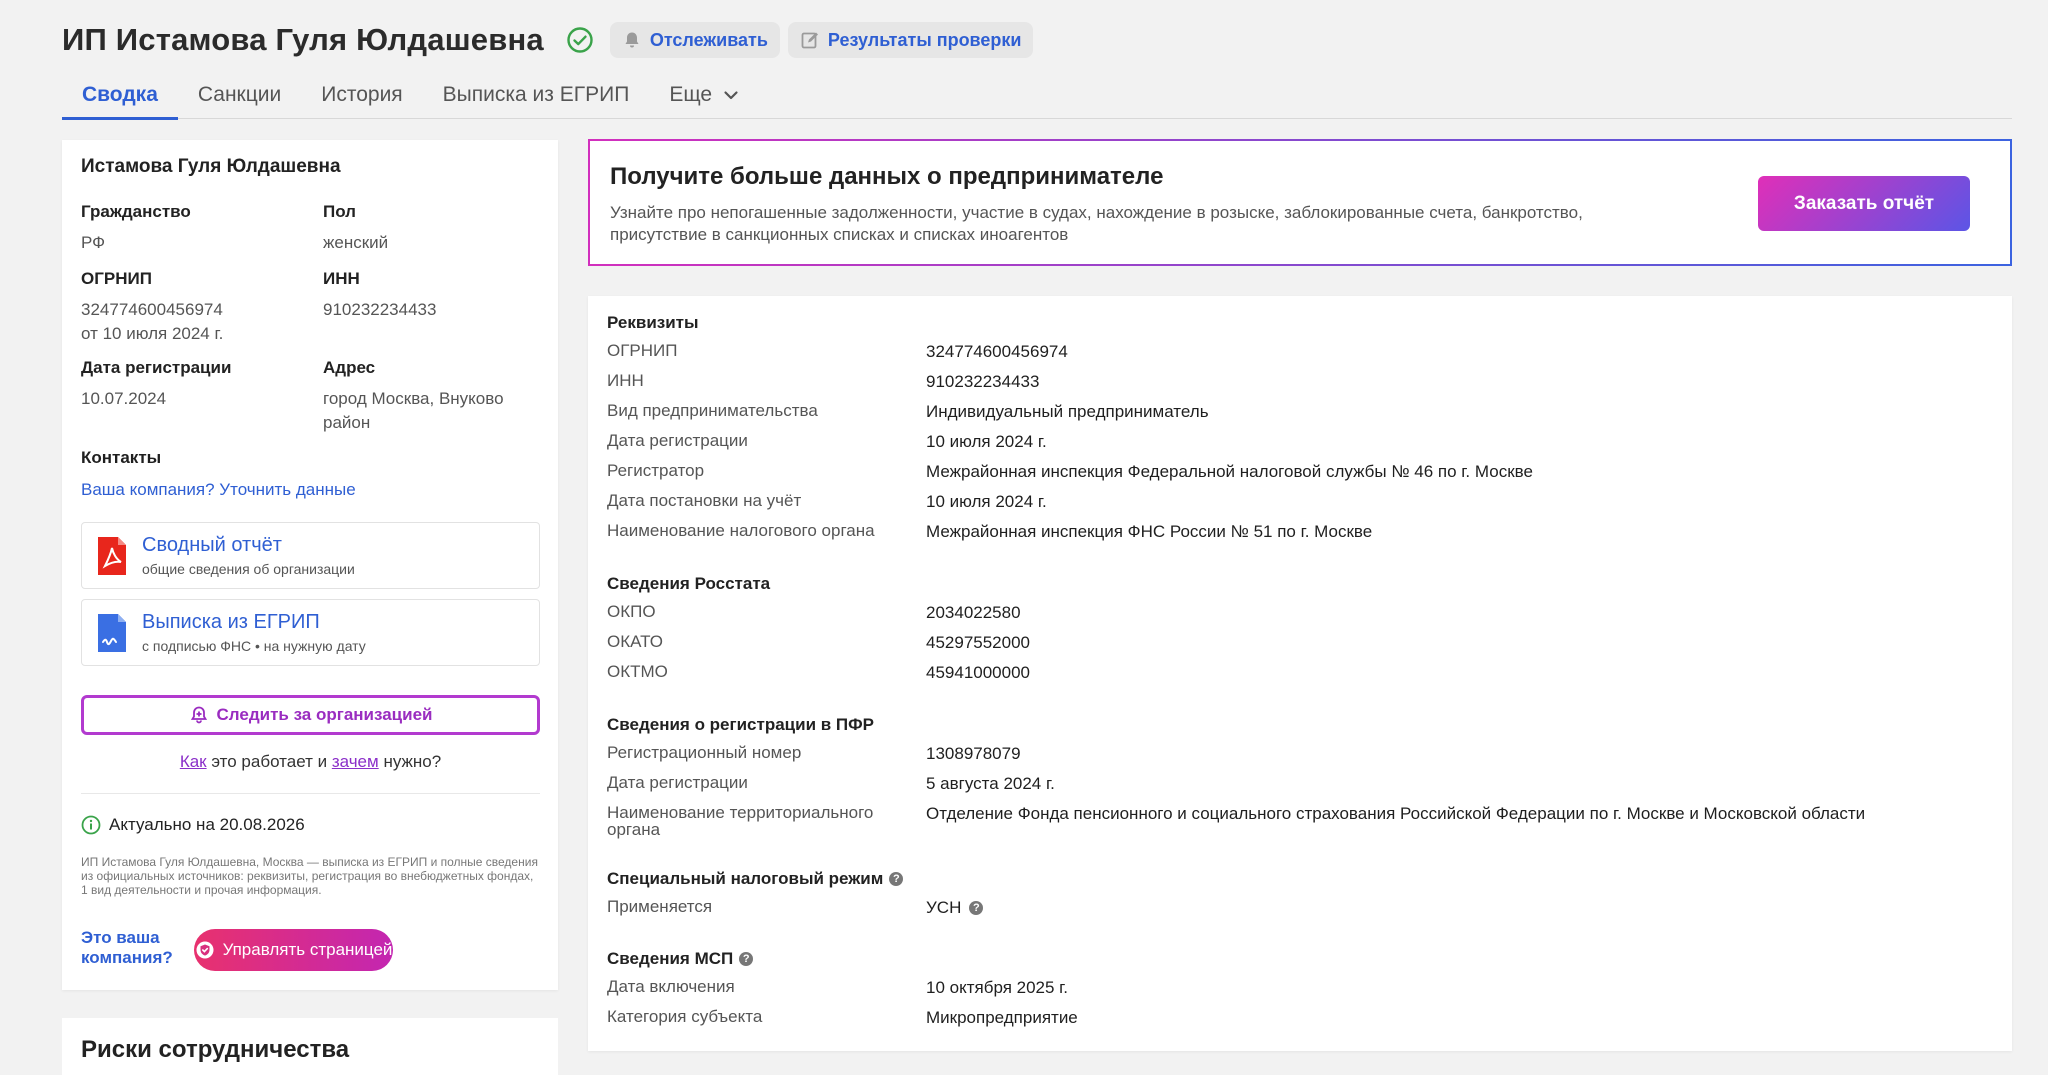  Describe the element at coordinates (685, 1016) in the screenshot. I see `msp-key: Категория субъекта` at that location.